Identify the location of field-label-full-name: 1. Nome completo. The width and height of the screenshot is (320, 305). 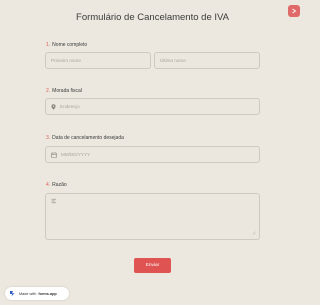
(66, 45).